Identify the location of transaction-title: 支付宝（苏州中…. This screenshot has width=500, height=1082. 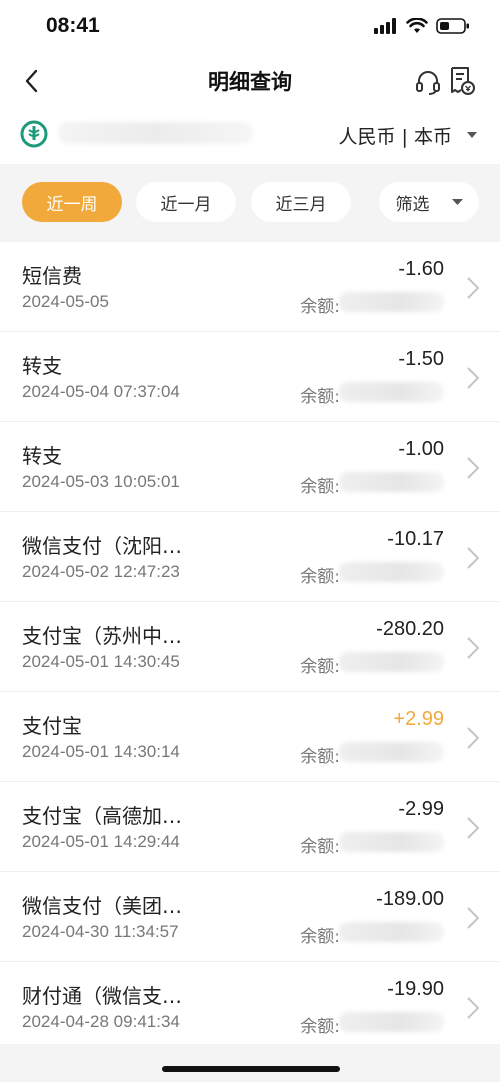
(102, 636).